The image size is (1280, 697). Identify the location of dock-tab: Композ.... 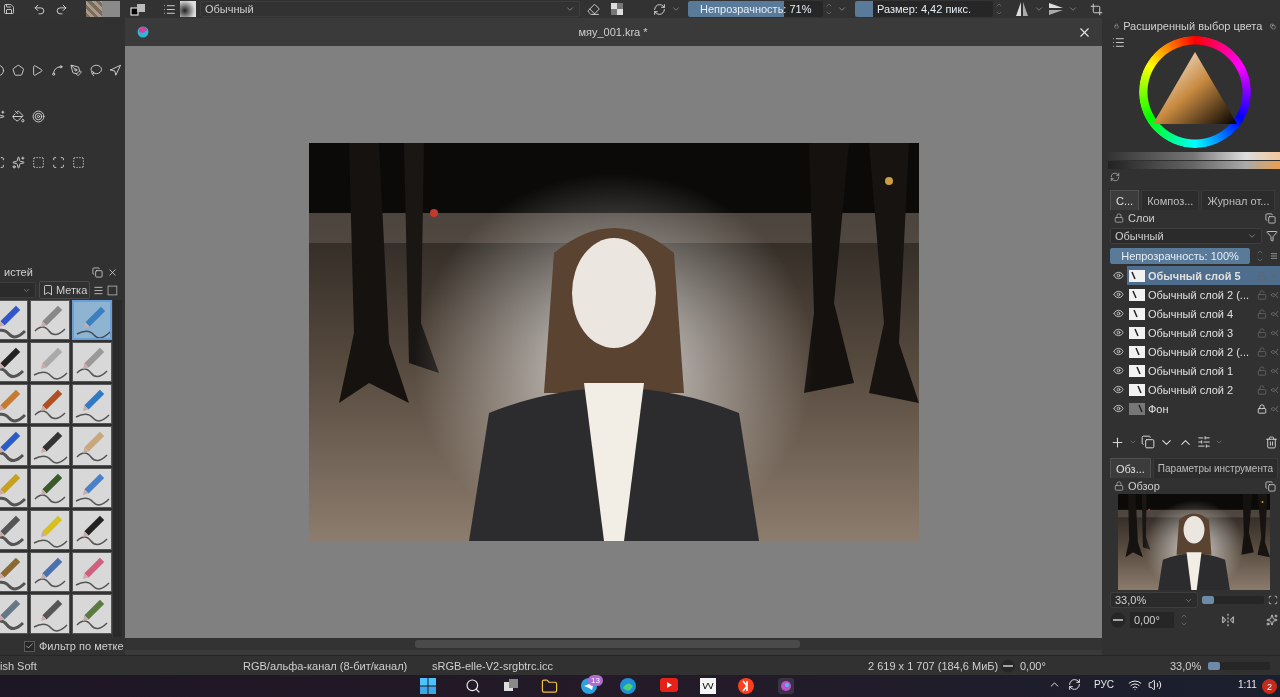
(1170, 200).